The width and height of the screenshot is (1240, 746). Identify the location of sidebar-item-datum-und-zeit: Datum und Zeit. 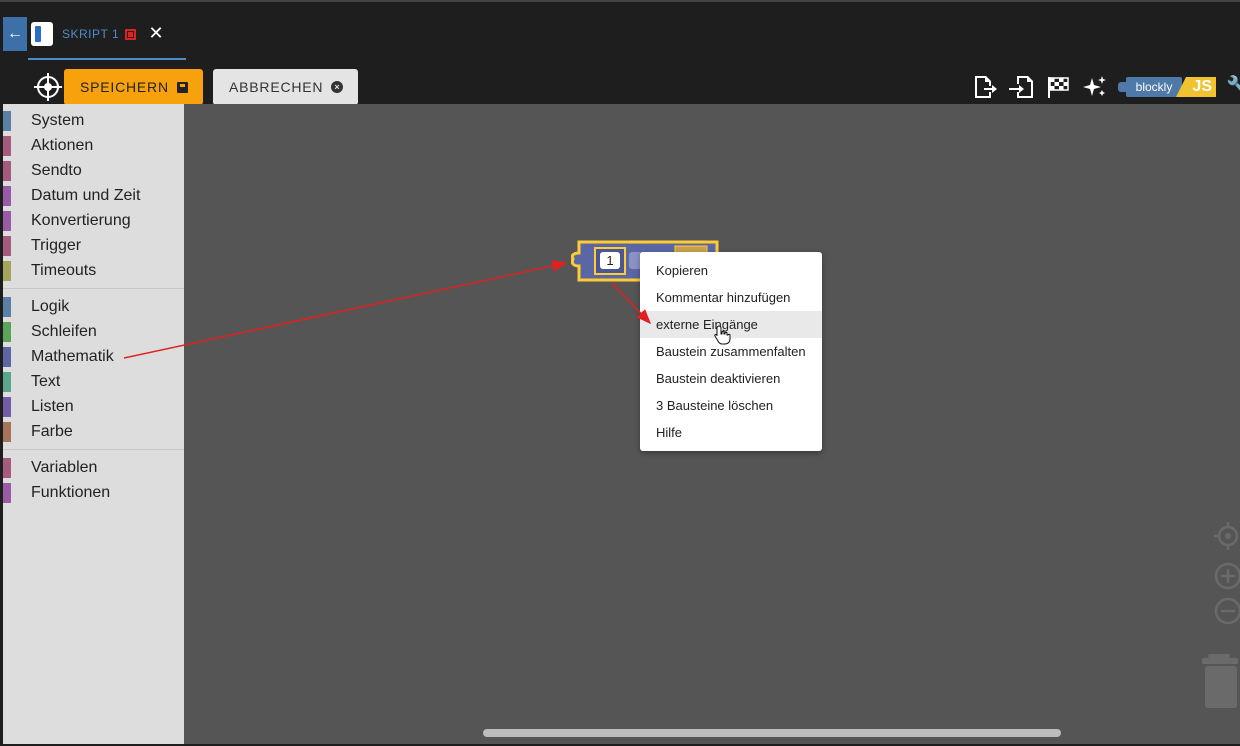
(93, 195).